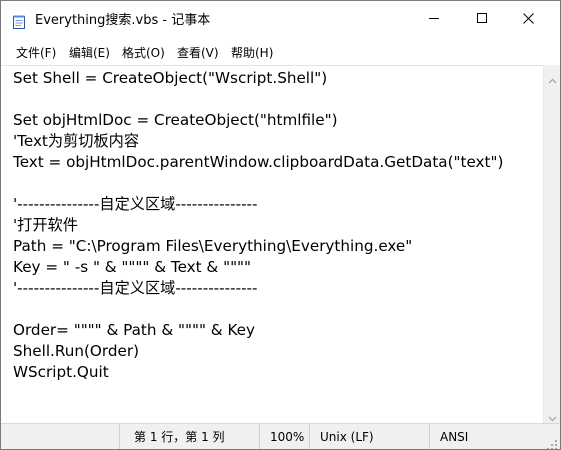 The image size is (561, 450). I want to click on menu-view: 查看(V), so click(198, 53).